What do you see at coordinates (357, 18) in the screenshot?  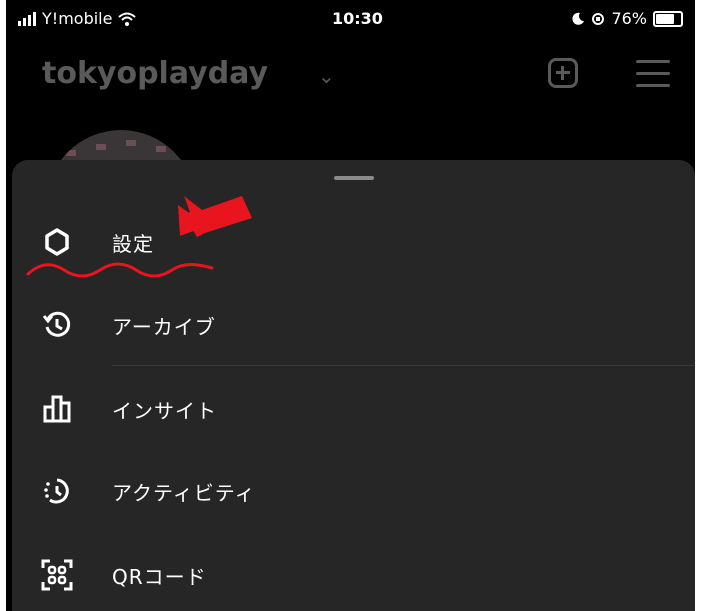 I see `clock-time: 10:30` at bounding box center [357, 18].